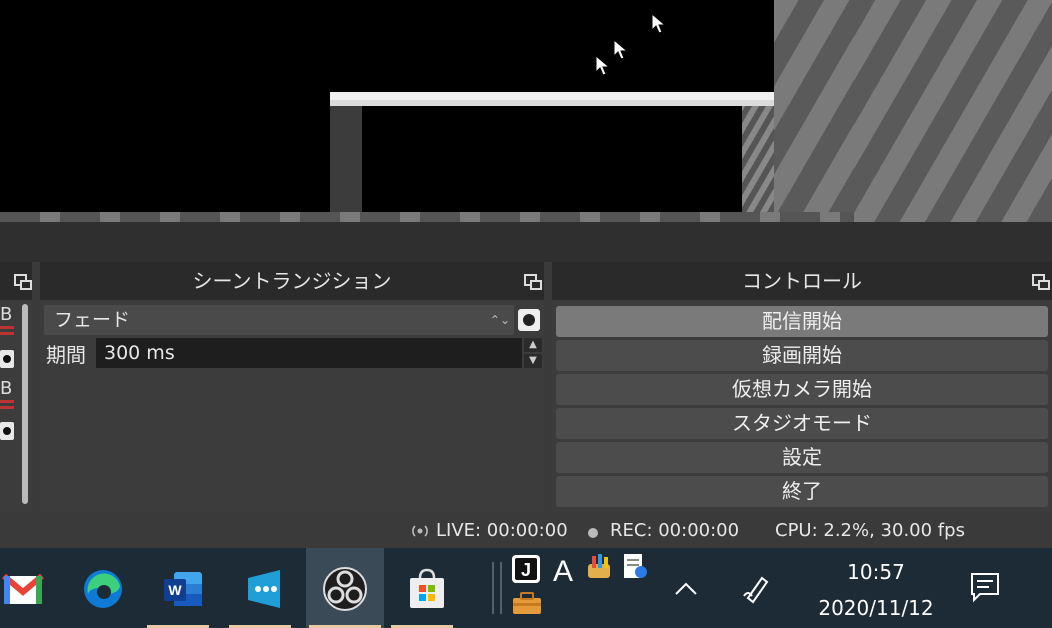  What do you see at coordinates (16, 387) in the screenshot?
I see `audio-mixer-dock: B B` at bounding box center [16, 387].